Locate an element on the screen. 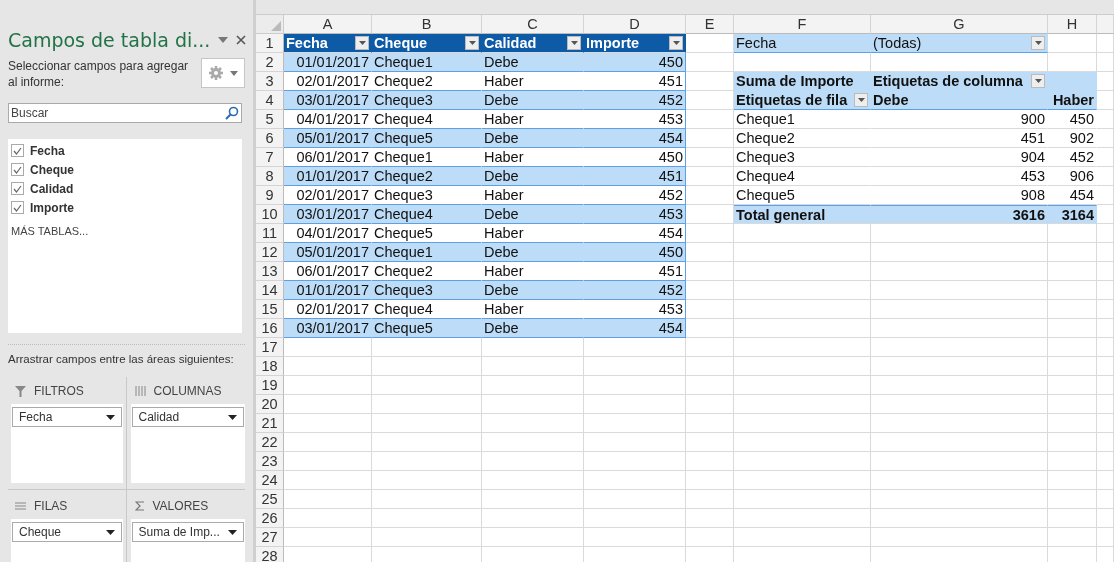 The image size is (1114, 562). row-header: 25 is located at coordinates (270, 499).